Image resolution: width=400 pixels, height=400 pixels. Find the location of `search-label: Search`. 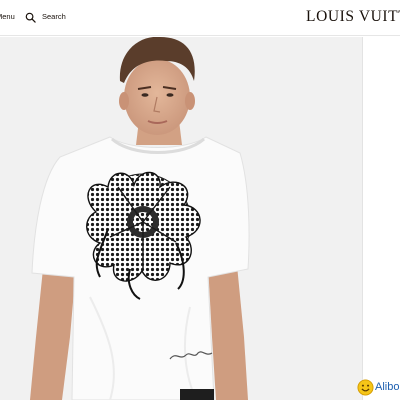

search-label: Search is located at coordinates (54, 16).